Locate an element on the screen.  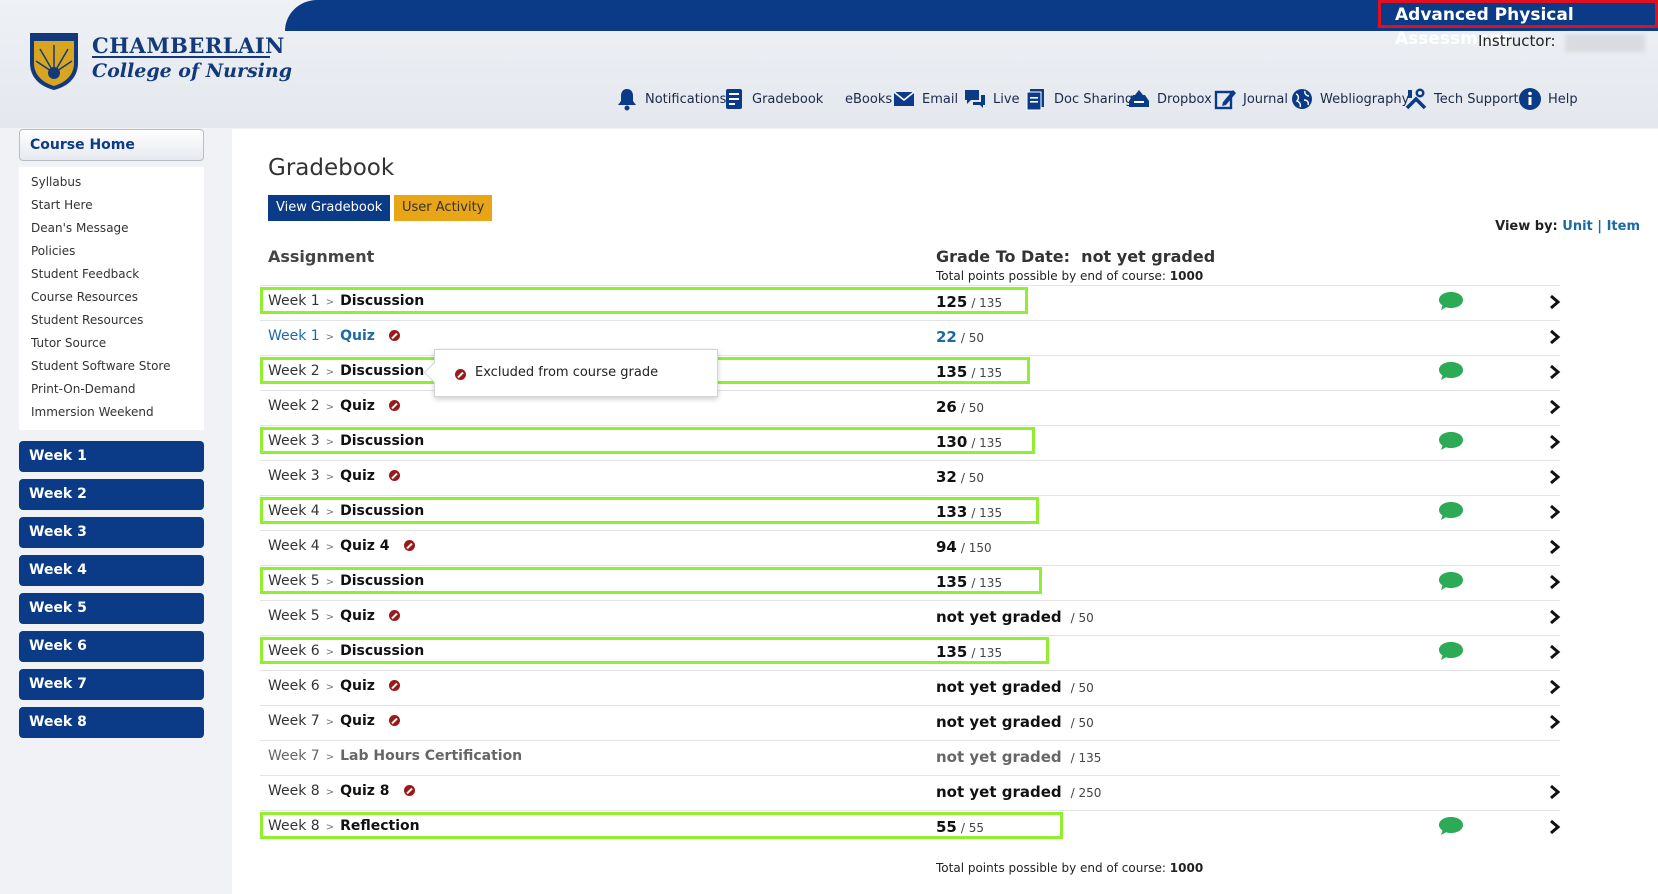
sidebar-week-6: Week 6 is located at coordinates (111, 646).